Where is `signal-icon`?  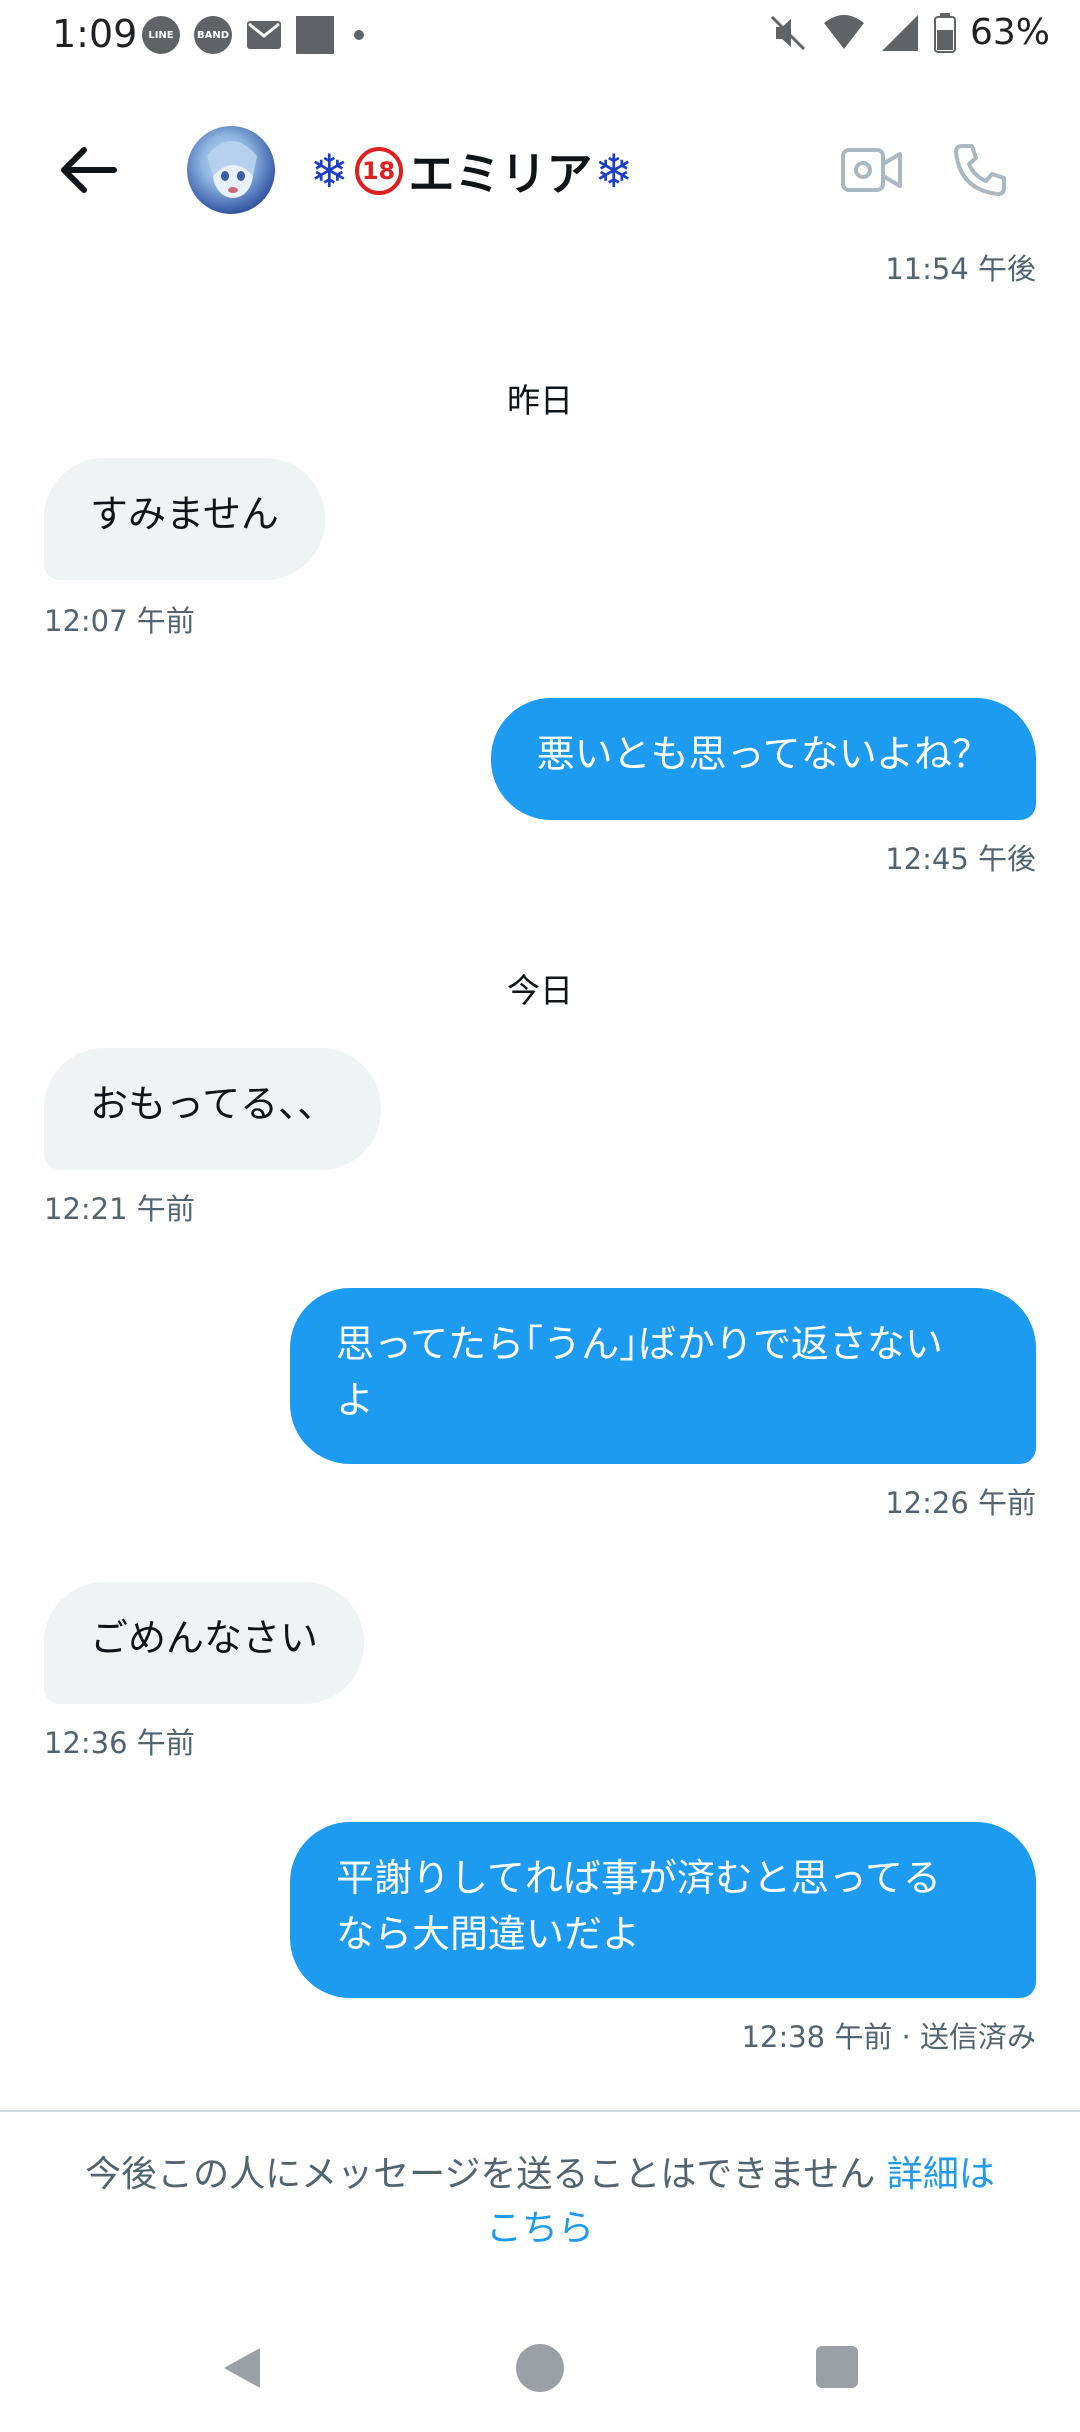 signal-icon is located at coordinates (899, 32).